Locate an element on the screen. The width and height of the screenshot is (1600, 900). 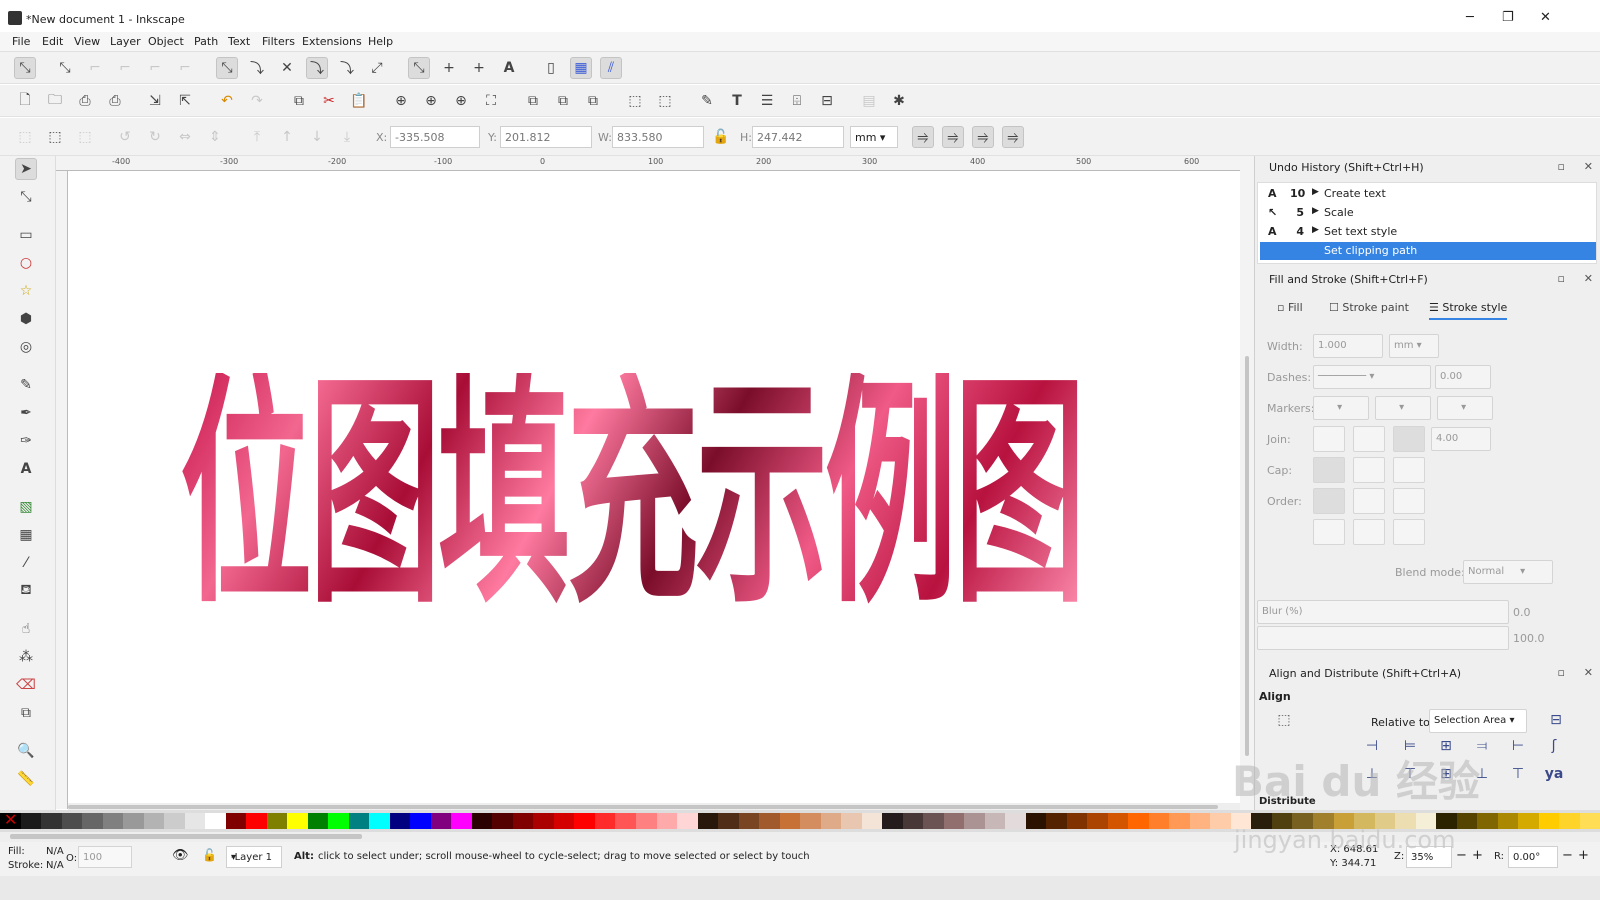
gradient-tool-icon: ▧ is located at coordinates (26, 507).